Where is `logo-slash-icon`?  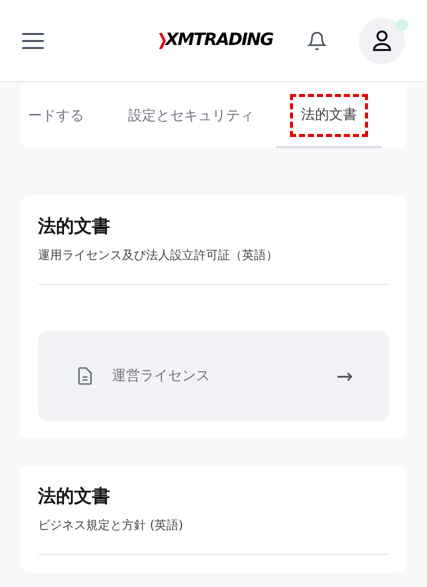
logo-slash-icon is located at coordinates (162, 40).